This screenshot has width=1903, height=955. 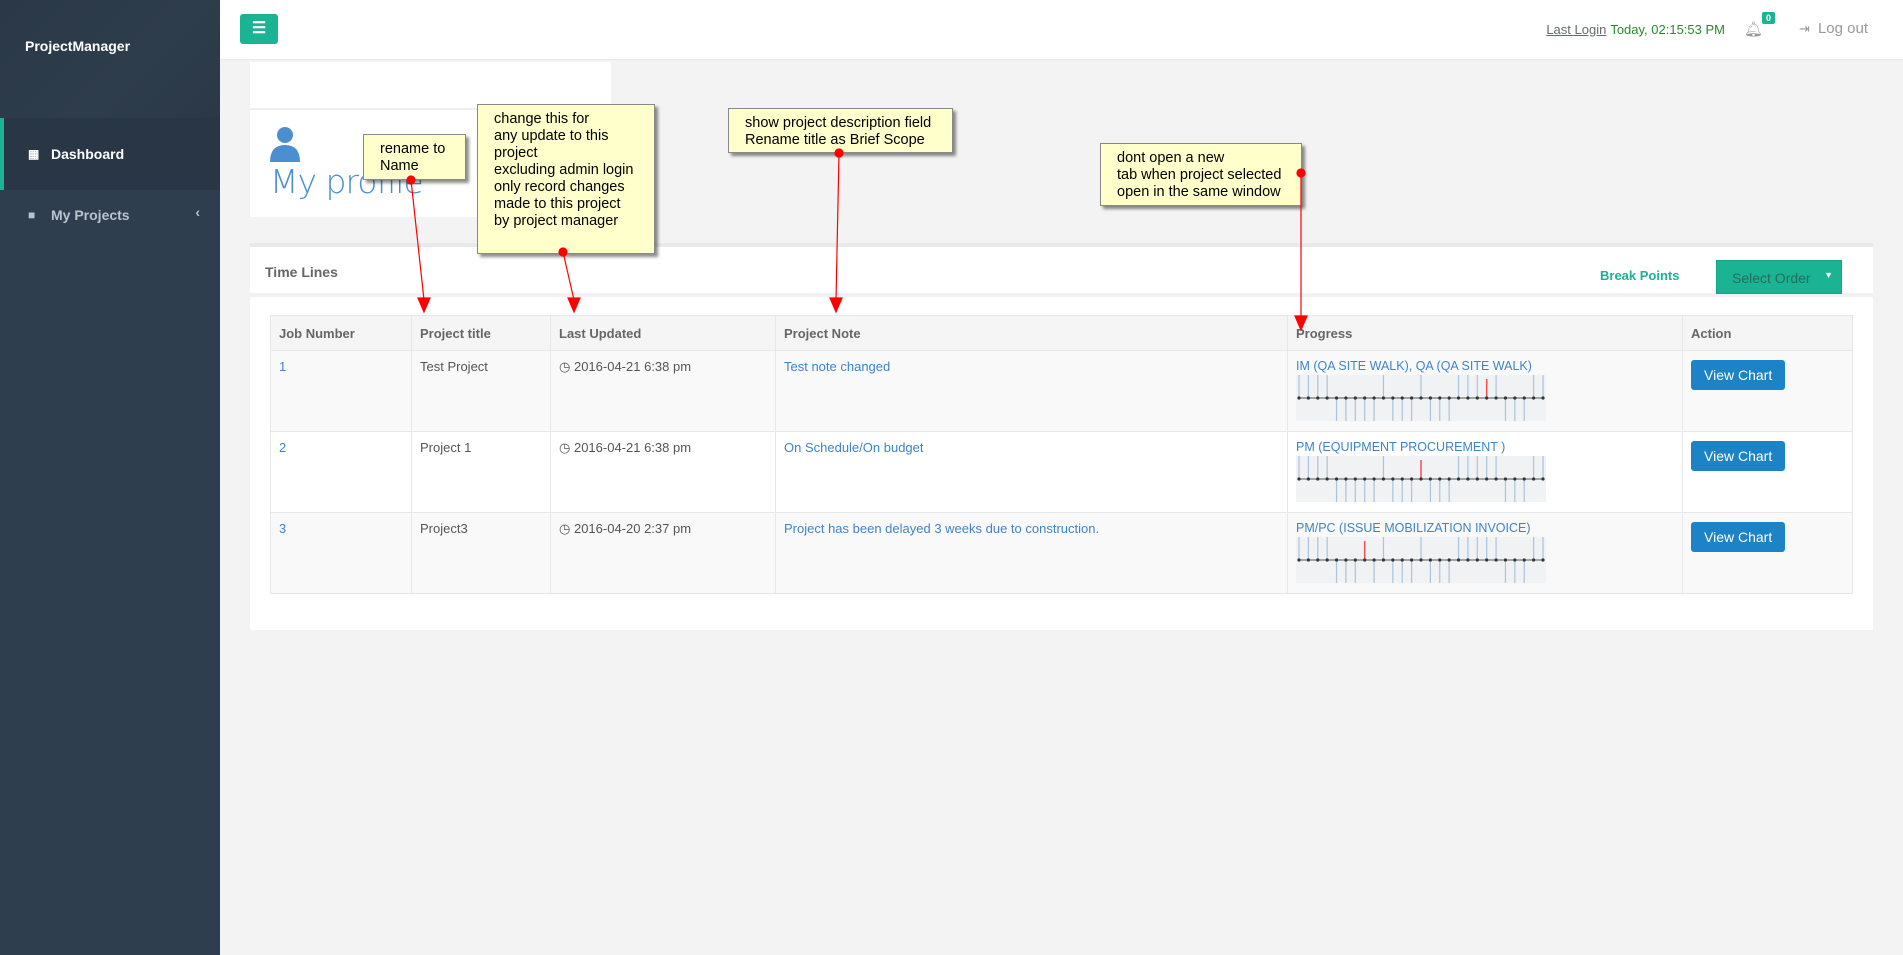 I want to click on panel-title: Time Lines, so click(x=301, y=272).